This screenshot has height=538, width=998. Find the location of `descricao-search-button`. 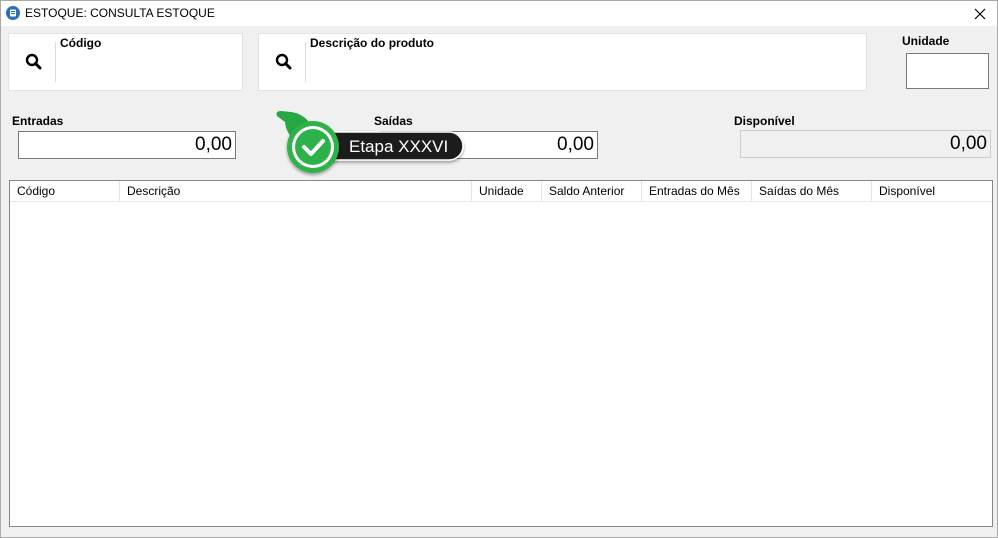

descricao-search-button is located at coordinates (282, 62).